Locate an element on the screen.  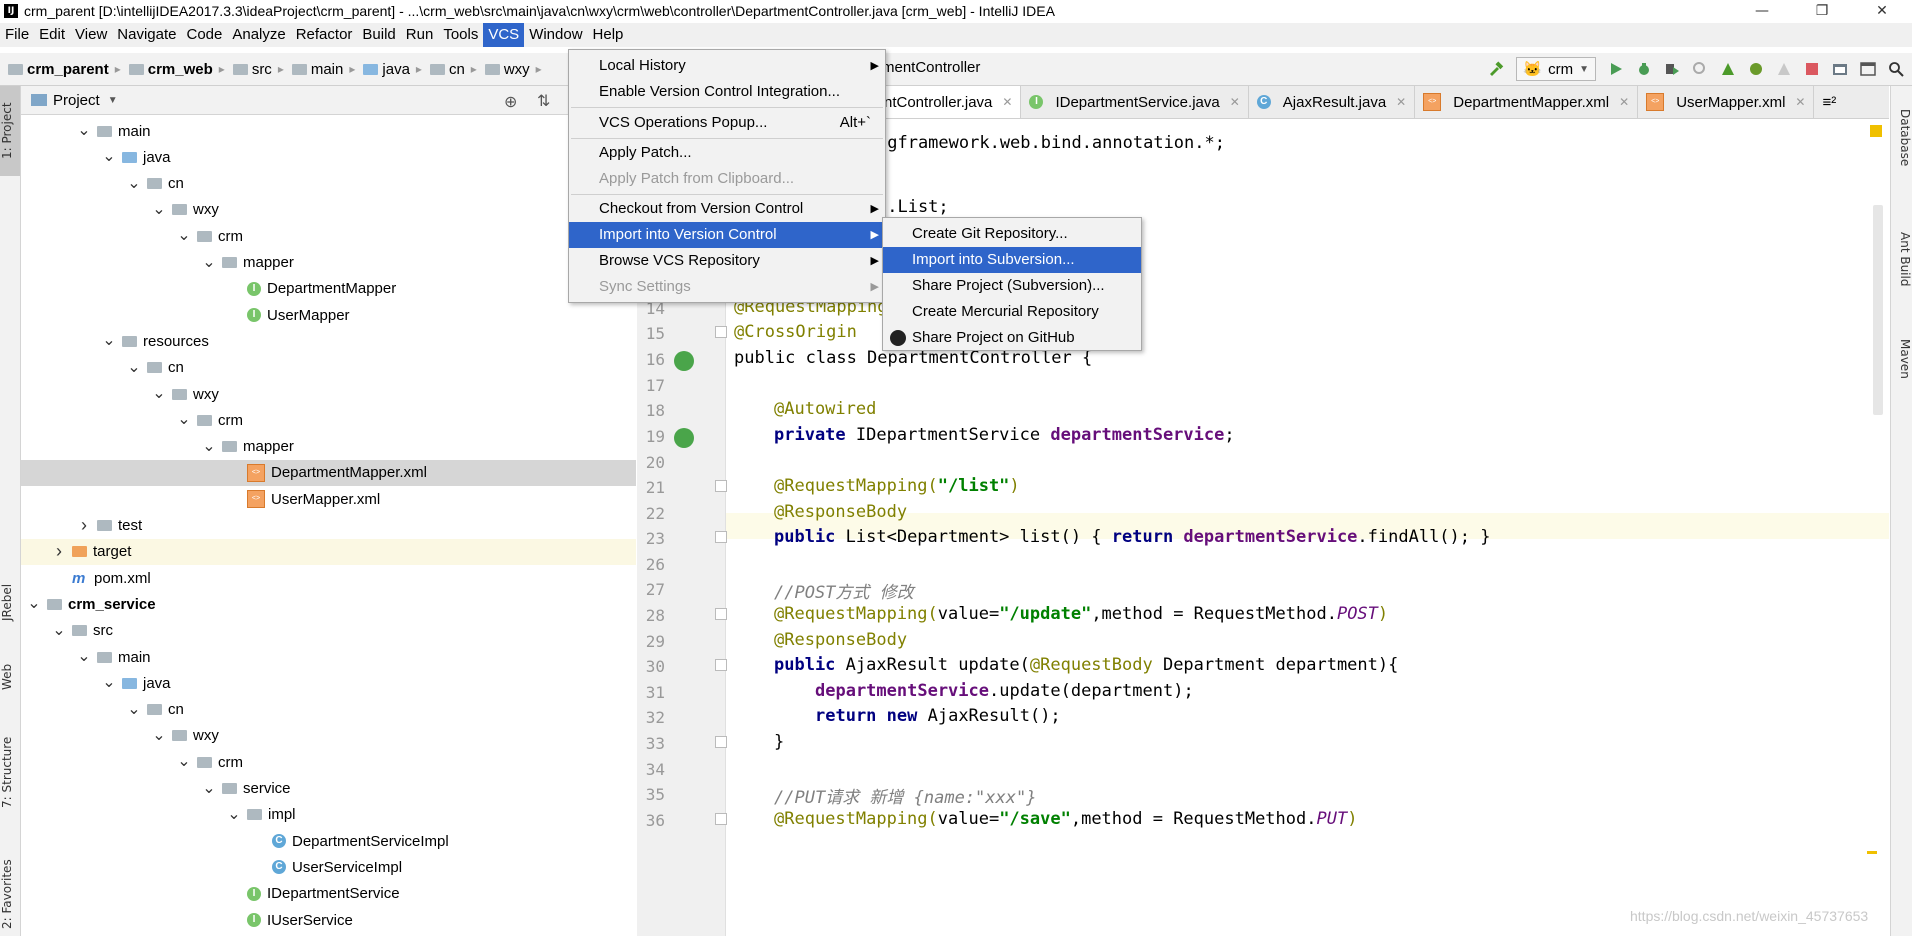
breadcrumb-src: src ▸ is located at coordinates (258, 69).